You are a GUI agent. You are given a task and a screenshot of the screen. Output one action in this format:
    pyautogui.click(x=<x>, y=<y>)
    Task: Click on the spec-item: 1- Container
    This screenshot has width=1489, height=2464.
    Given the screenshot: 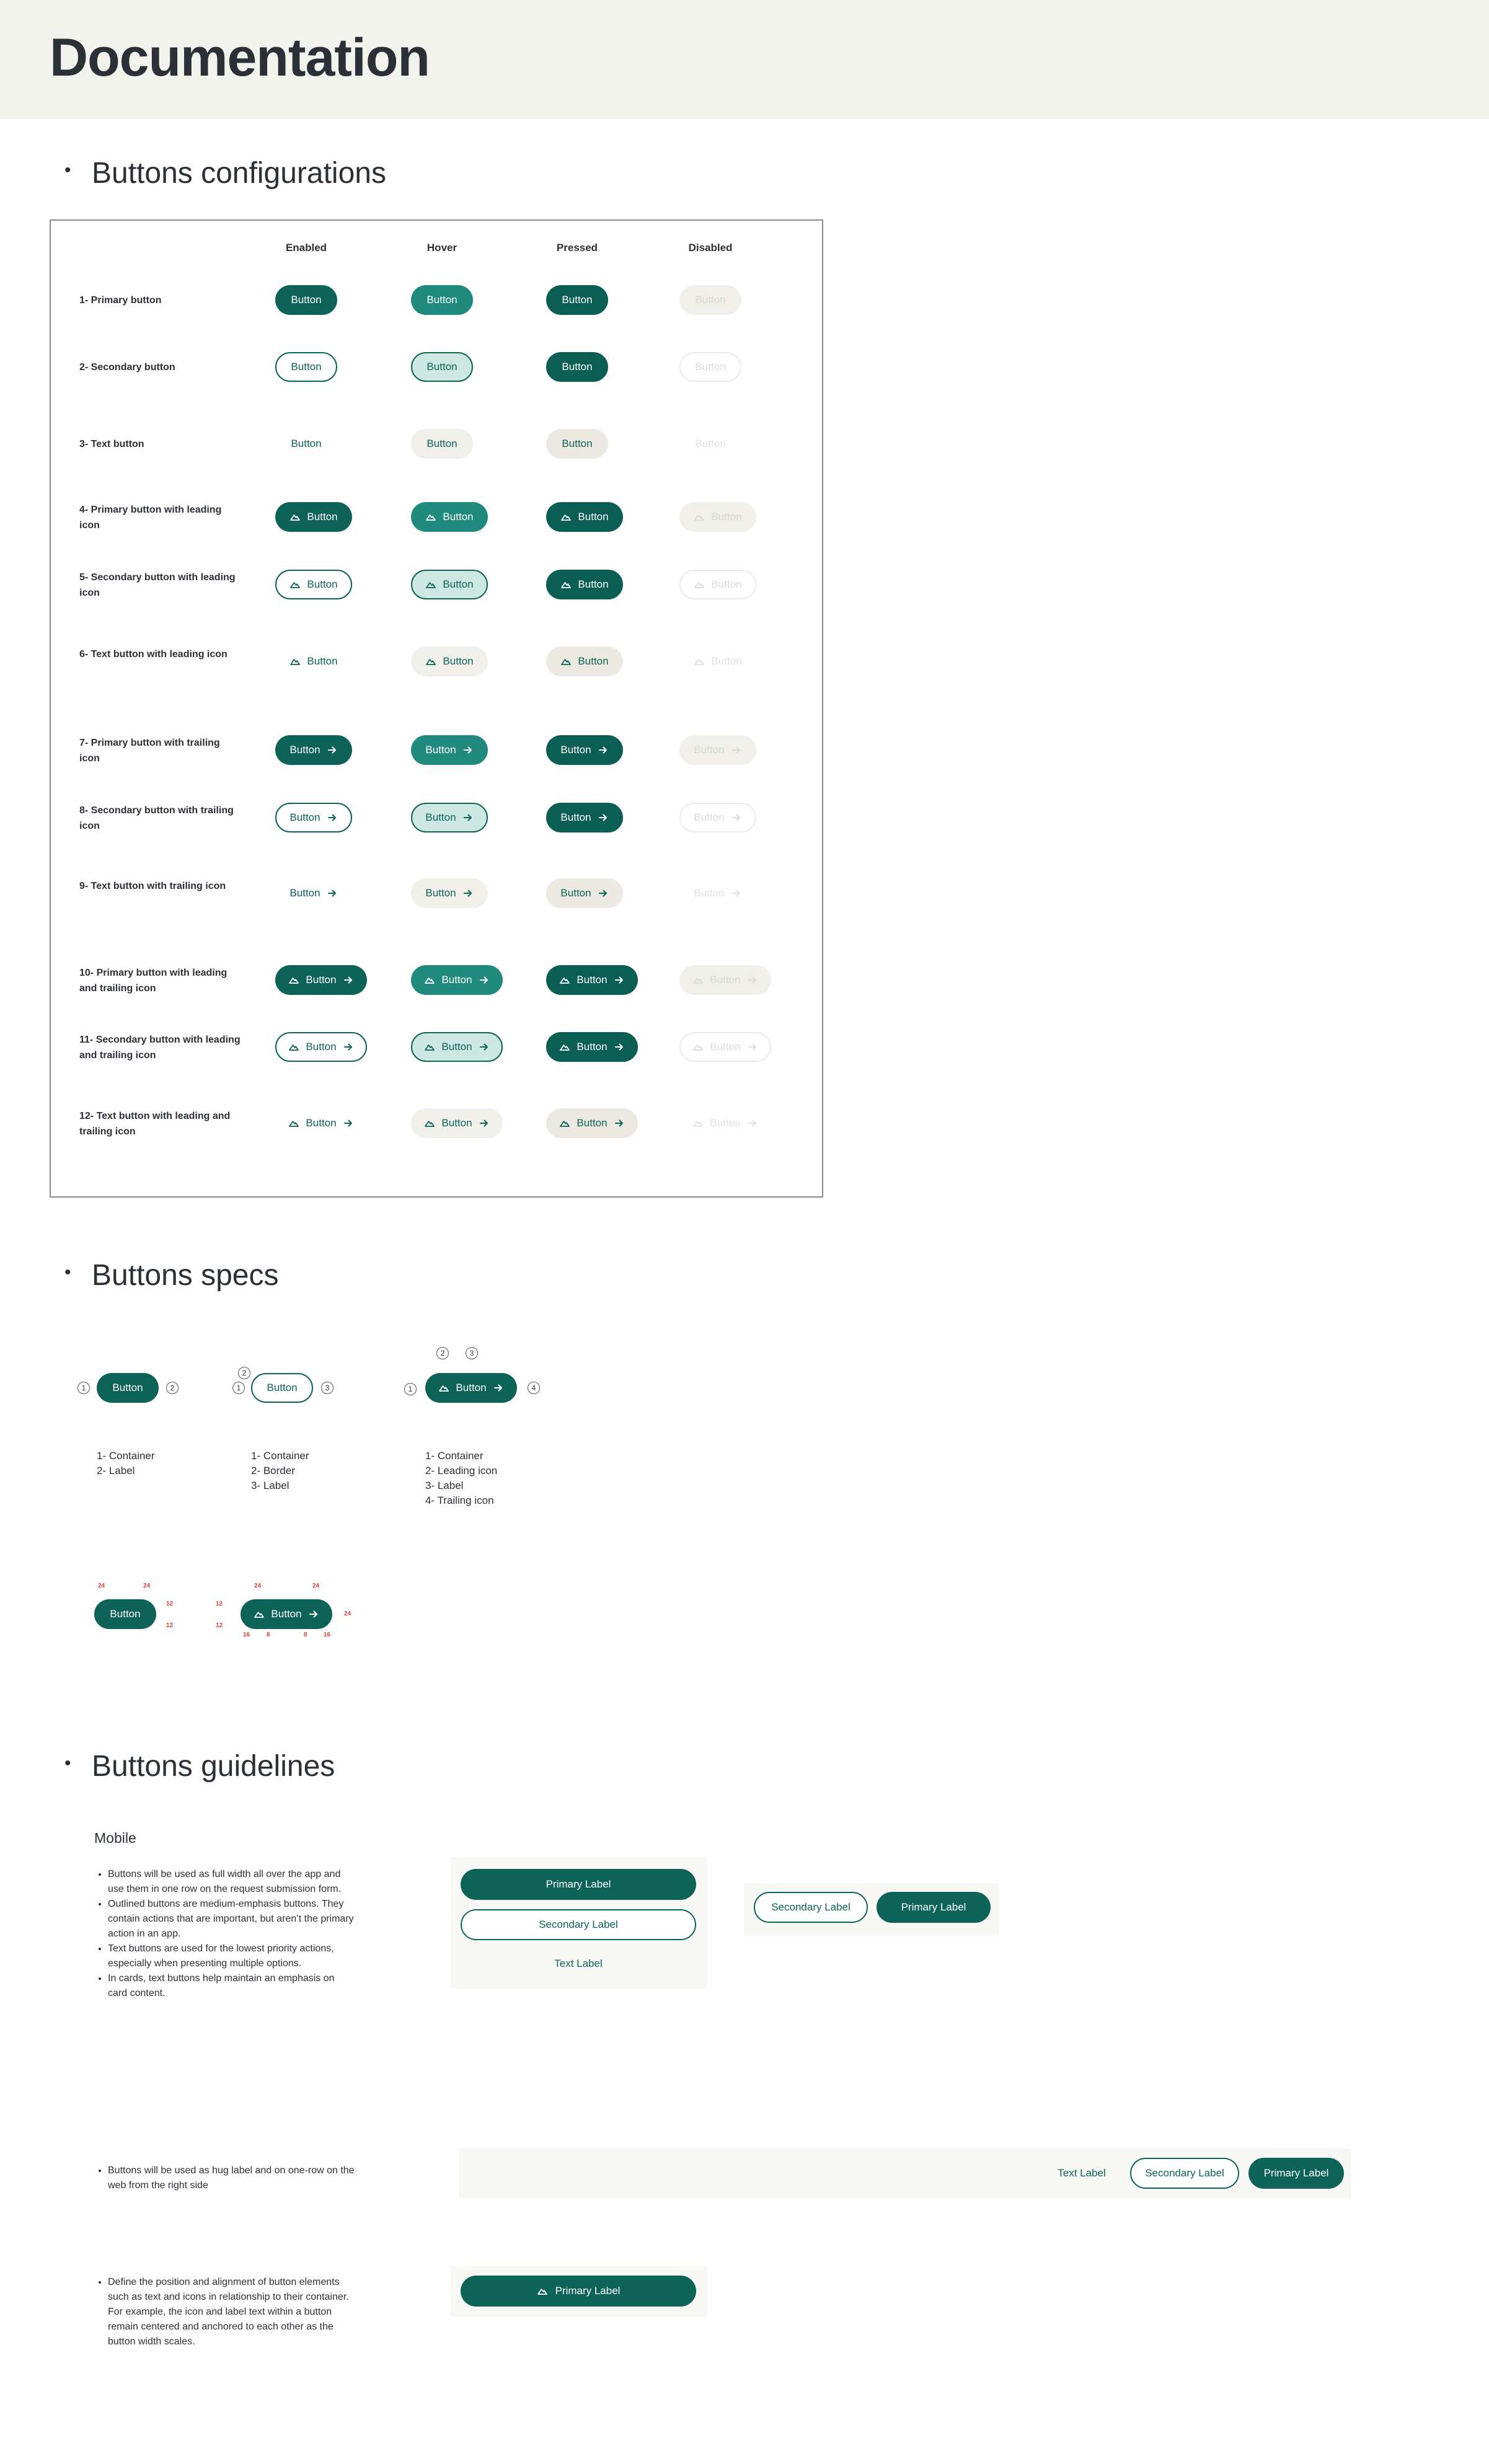 What is the action you would take?
    pyautogui.click(x=126, y=1456)
    